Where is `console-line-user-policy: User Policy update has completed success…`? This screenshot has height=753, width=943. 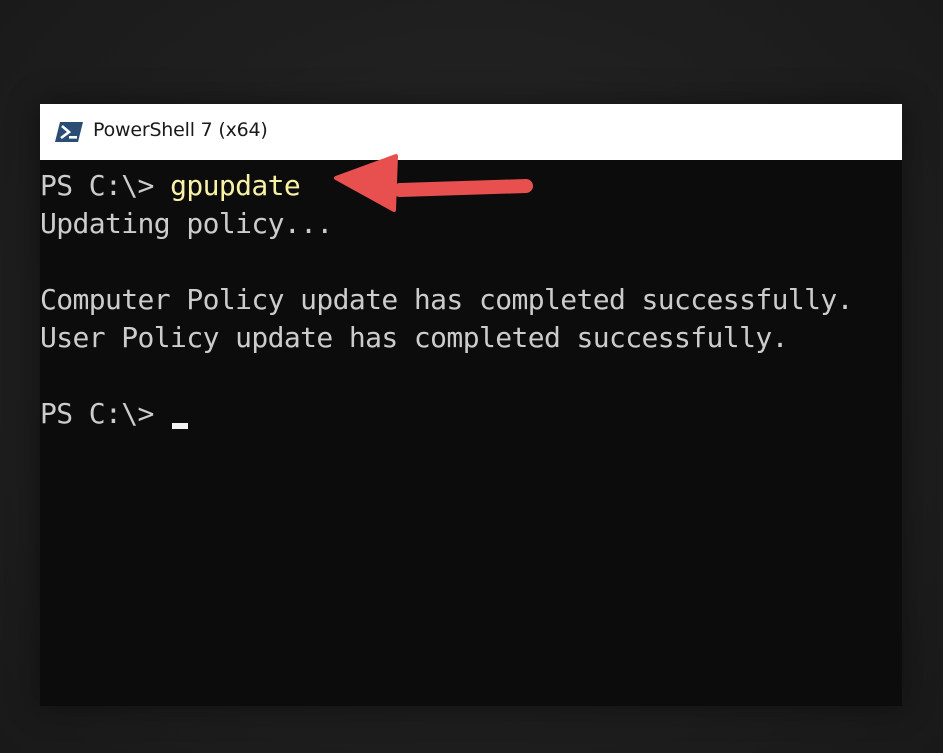
console-line-user-policy: User Policy update has completed success… is located at coordinates (414, 337).